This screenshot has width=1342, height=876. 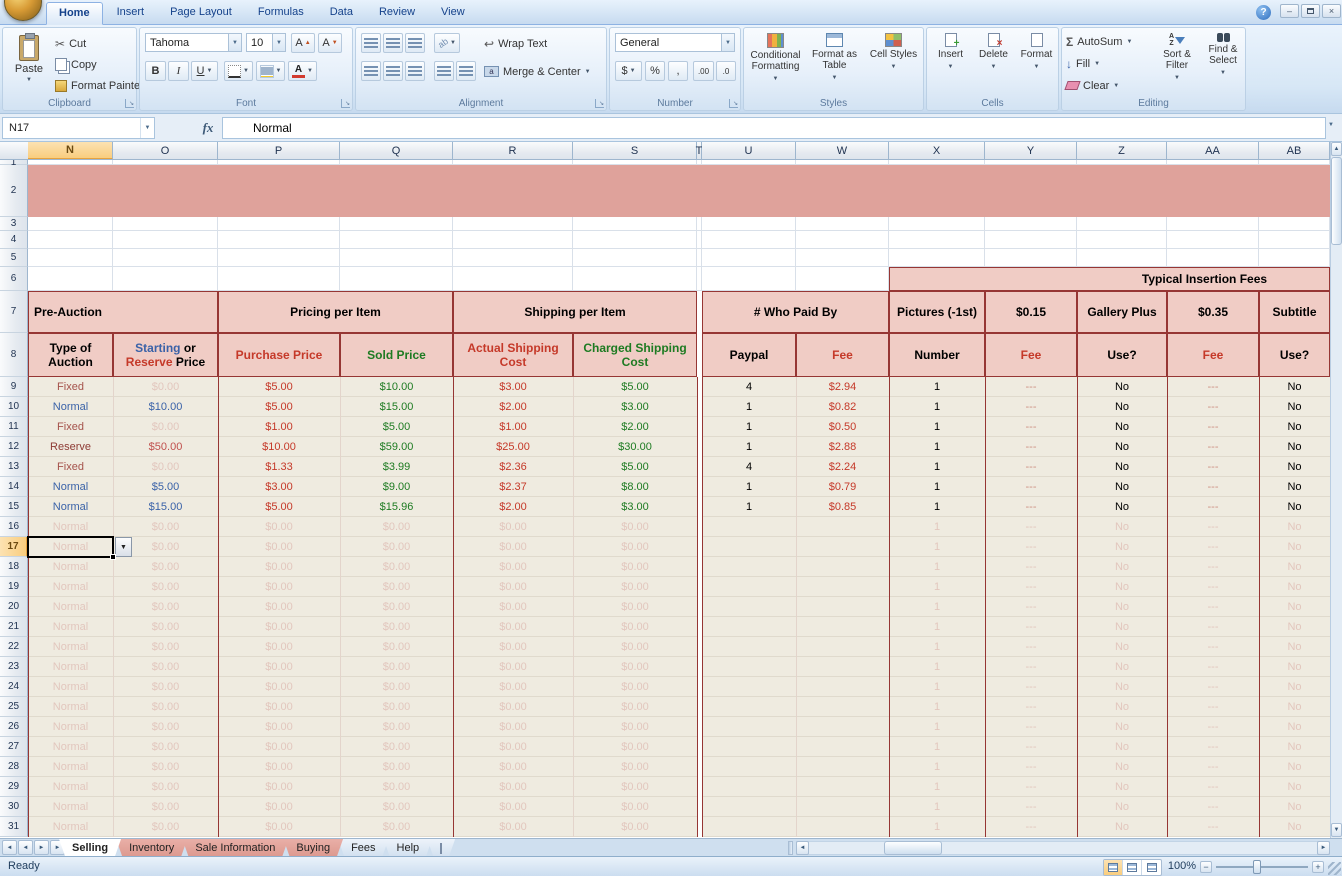 What do you see at coordinates (513, 627) in the screenshot?
I see `cell-R21: $0.00` at bounding box center [513, 627].